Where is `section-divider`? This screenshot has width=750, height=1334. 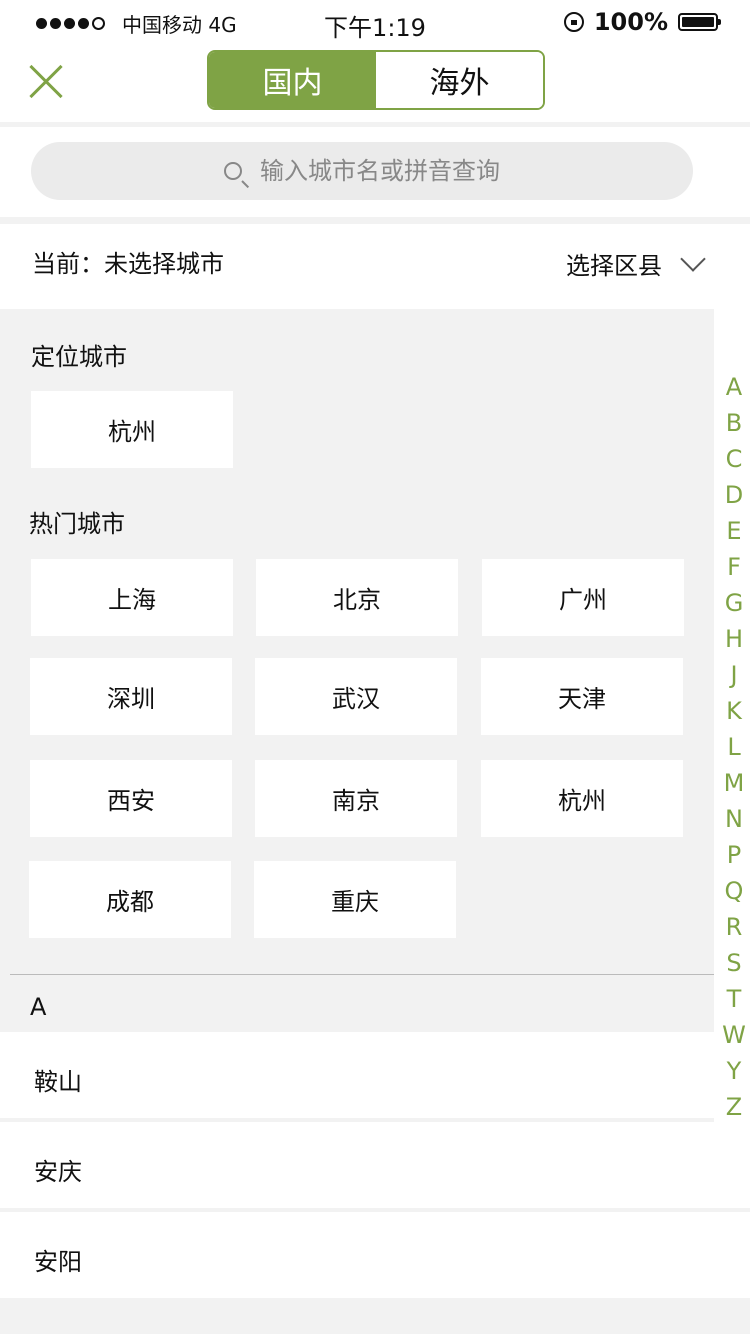 section-divider is located at coordinates (362, 974).